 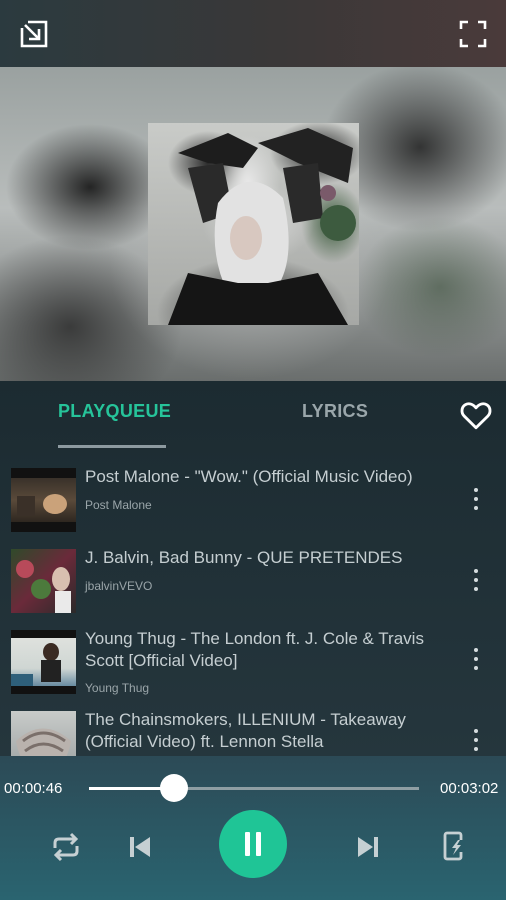 I want to click on track-artist: jbalvinVEVO, so click(x=119, y=586).